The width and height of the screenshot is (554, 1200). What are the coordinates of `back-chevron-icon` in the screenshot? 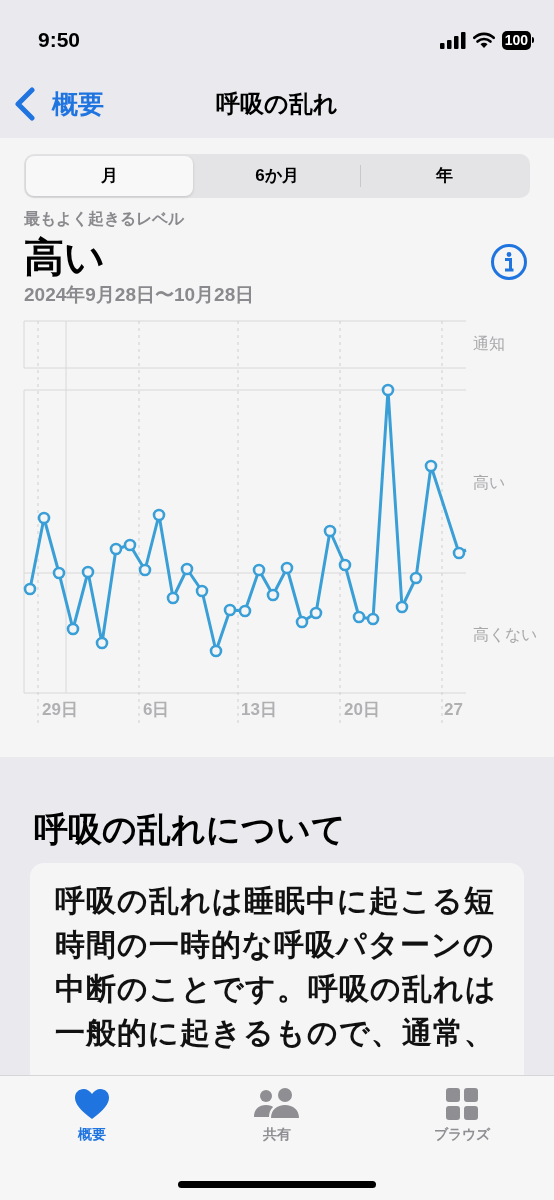 It's located at (25, 104).